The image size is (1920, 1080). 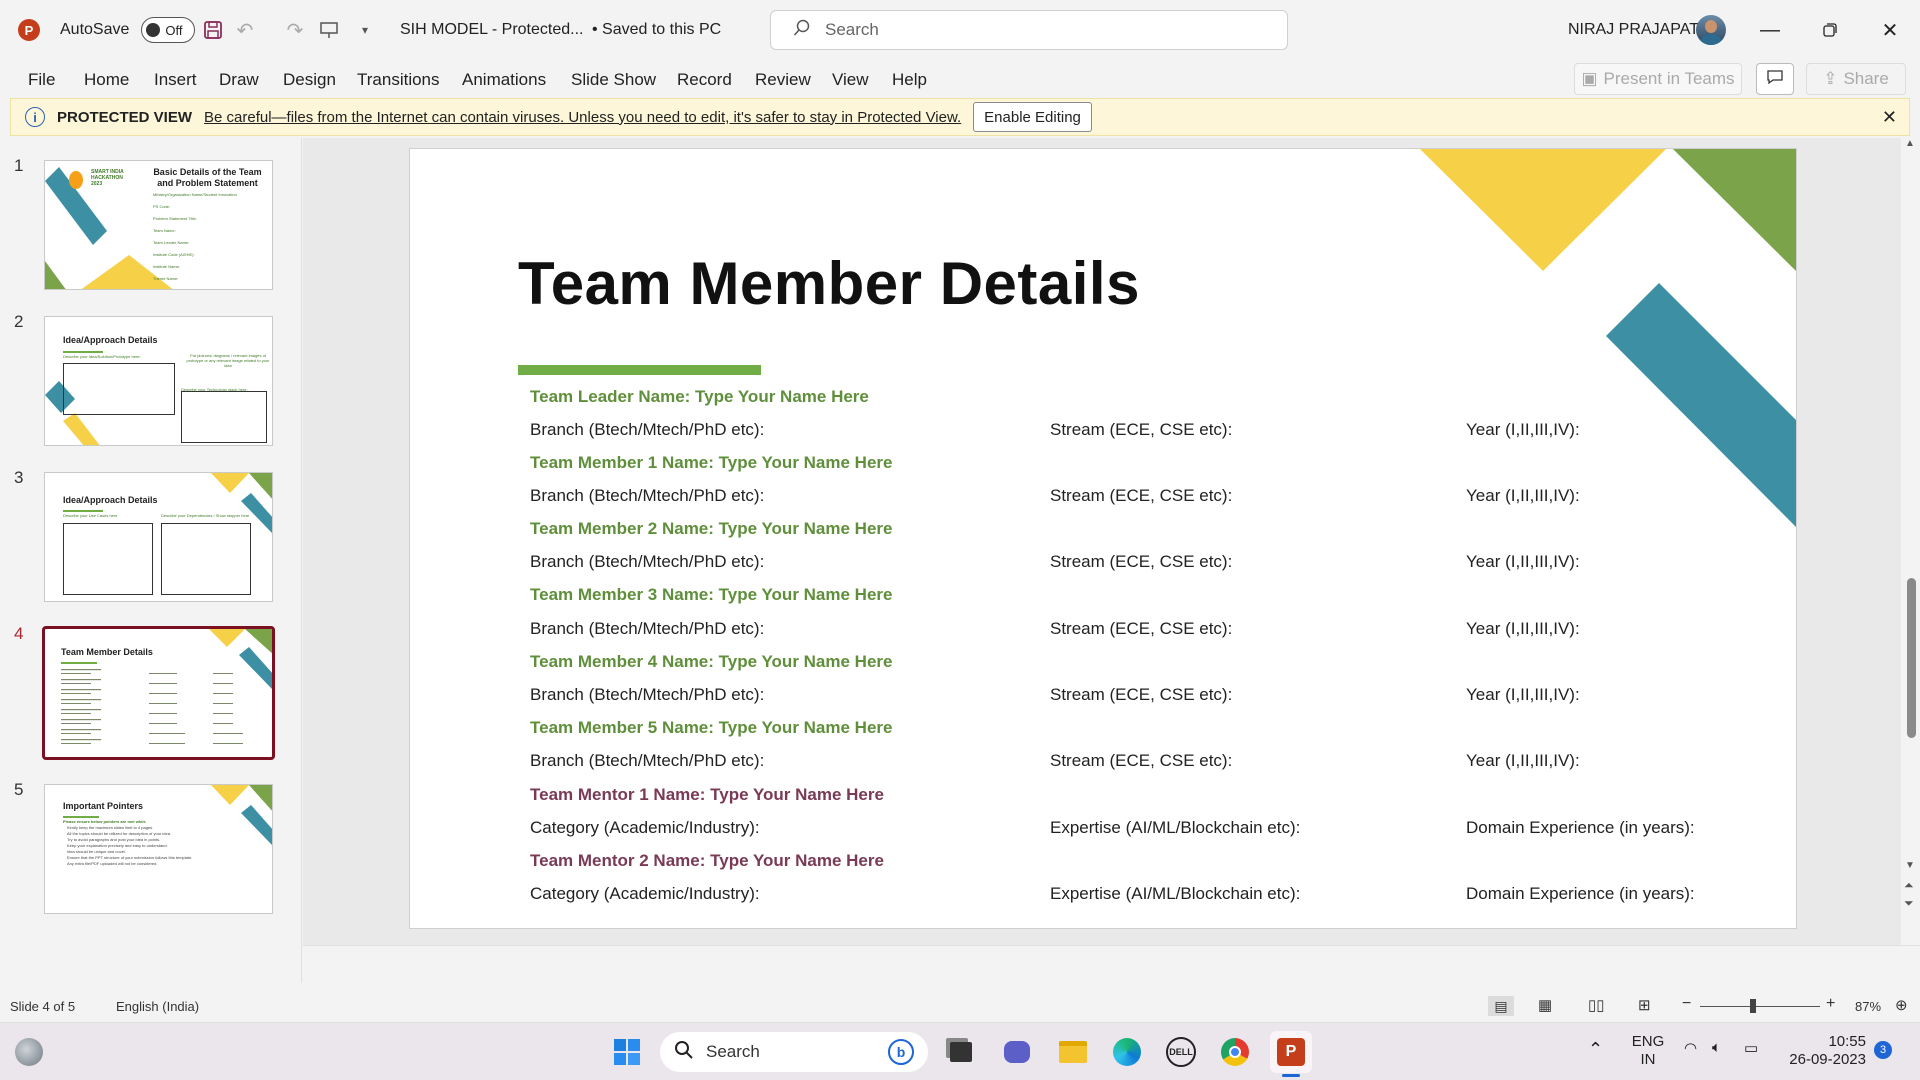 I want to click on close-icon: ✕, so click(x=1890, y=30).